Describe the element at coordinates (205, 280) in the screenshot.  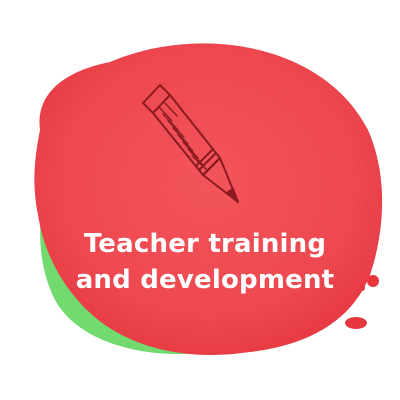
I see `caption-line-2: and development` at that location.